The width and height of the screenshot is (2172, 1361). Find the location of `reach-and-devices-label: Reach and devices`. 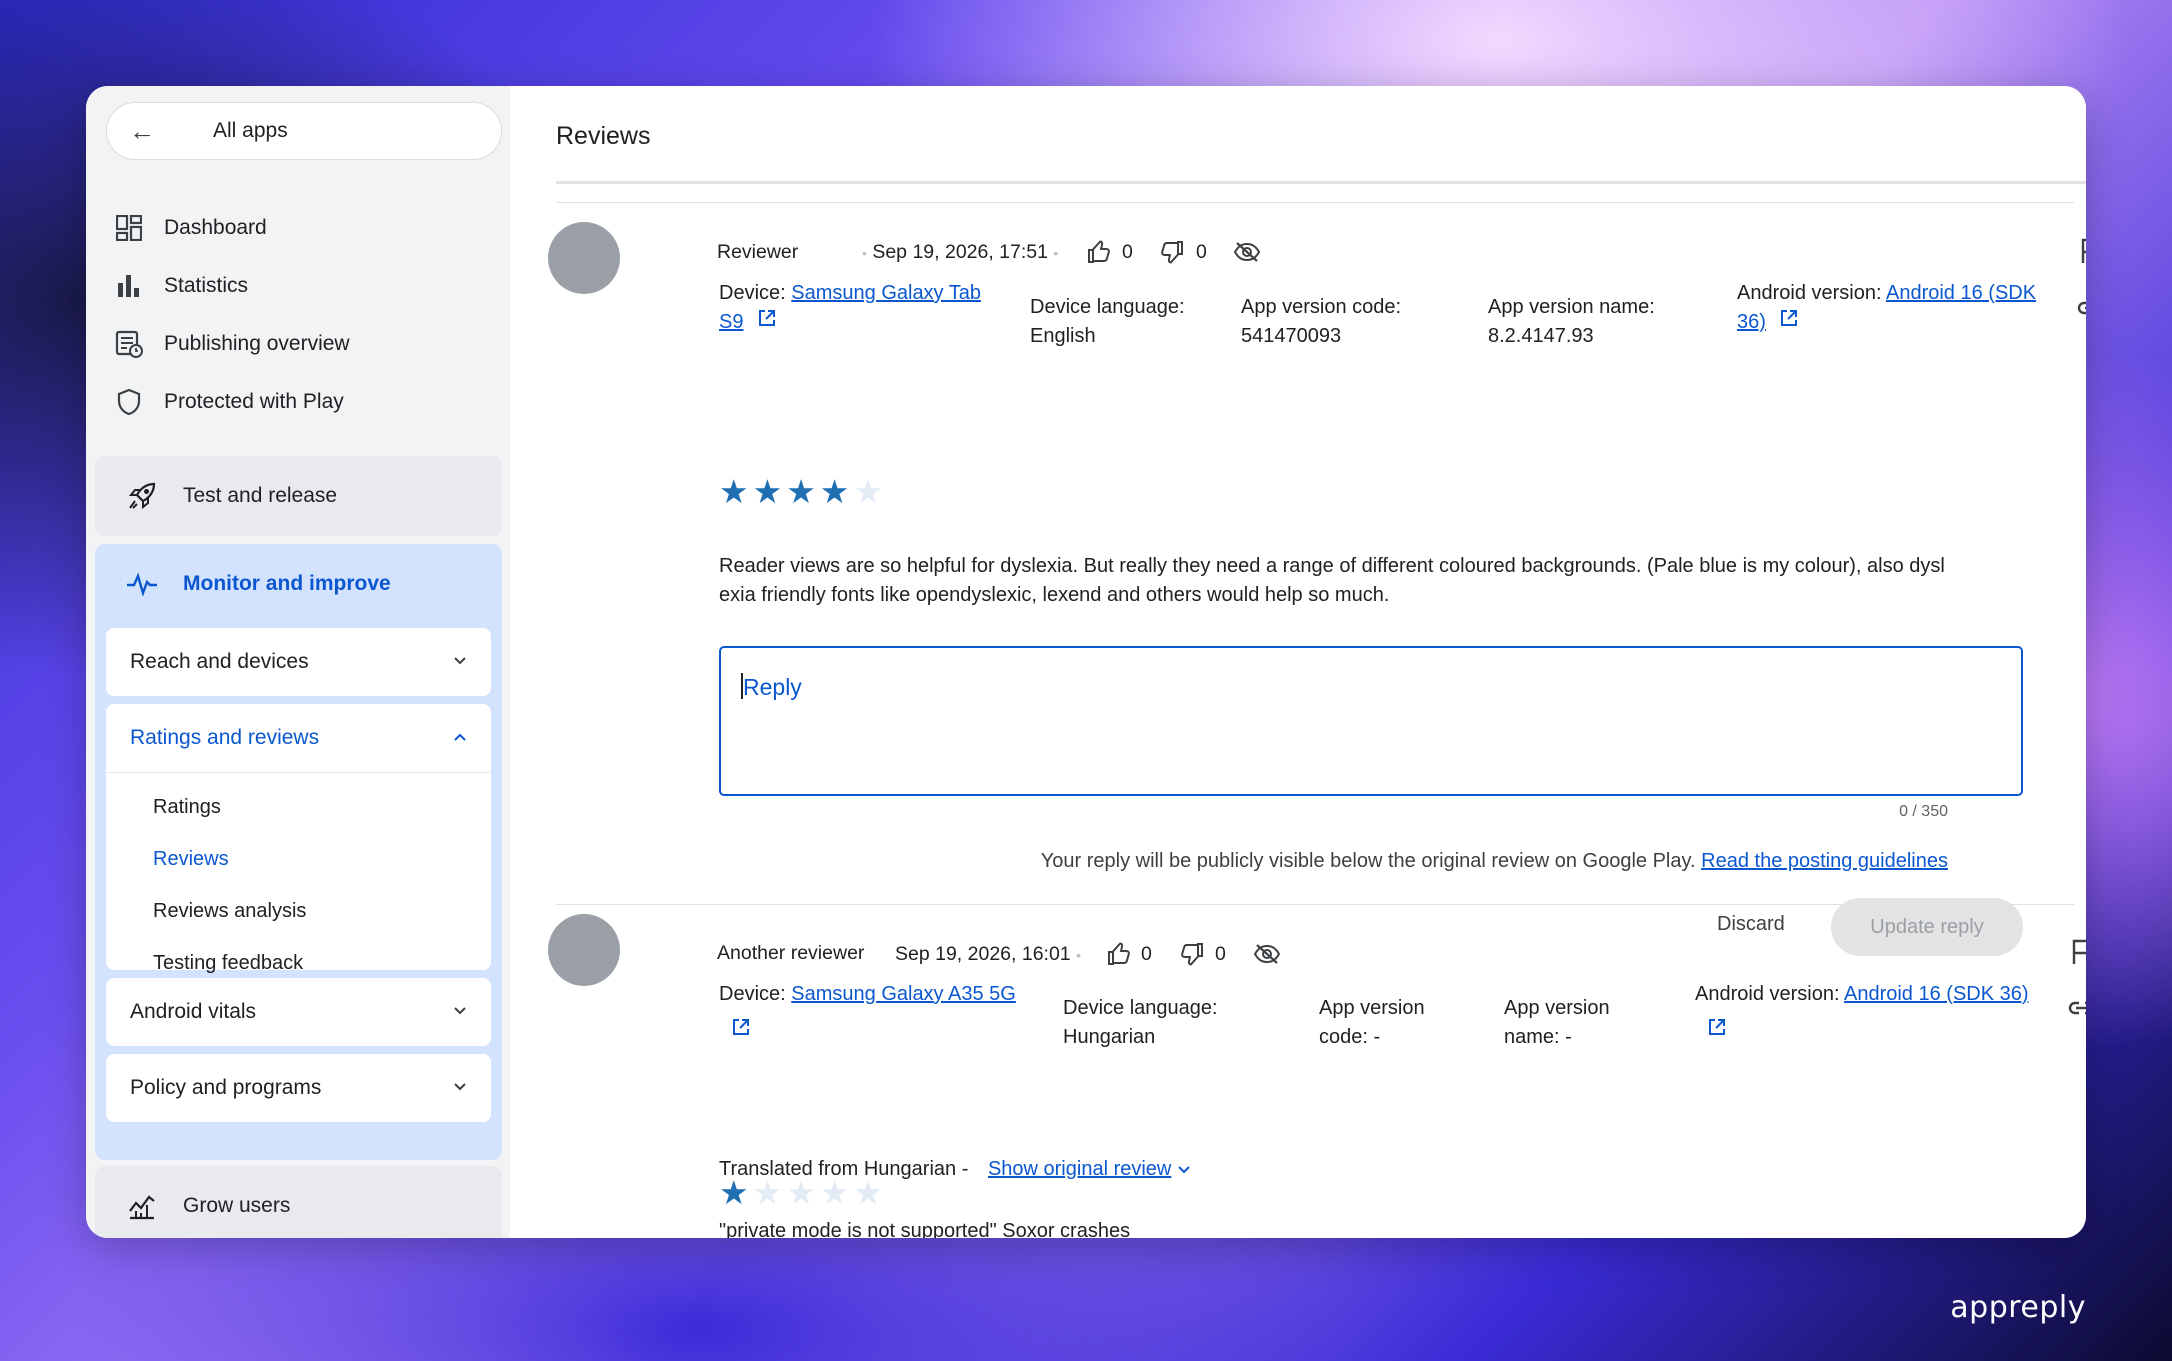

reach-and-devices-label: Reach and devices is located at coordinates (219, 661).